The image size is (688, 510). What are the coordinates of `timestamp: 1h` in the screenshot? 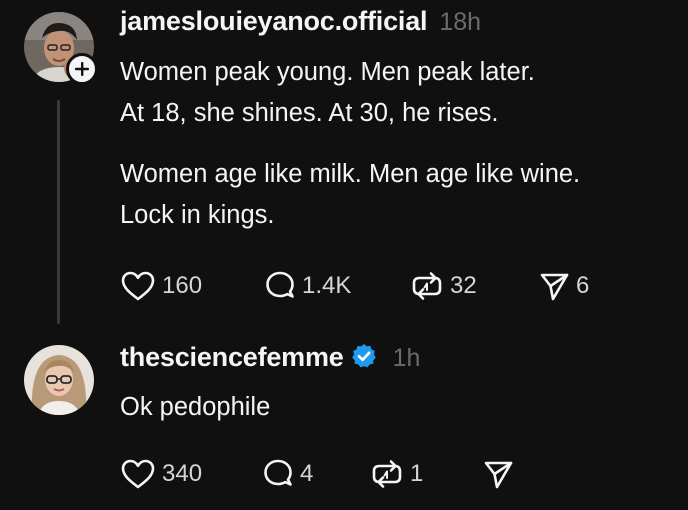 It's located at (407, 358).